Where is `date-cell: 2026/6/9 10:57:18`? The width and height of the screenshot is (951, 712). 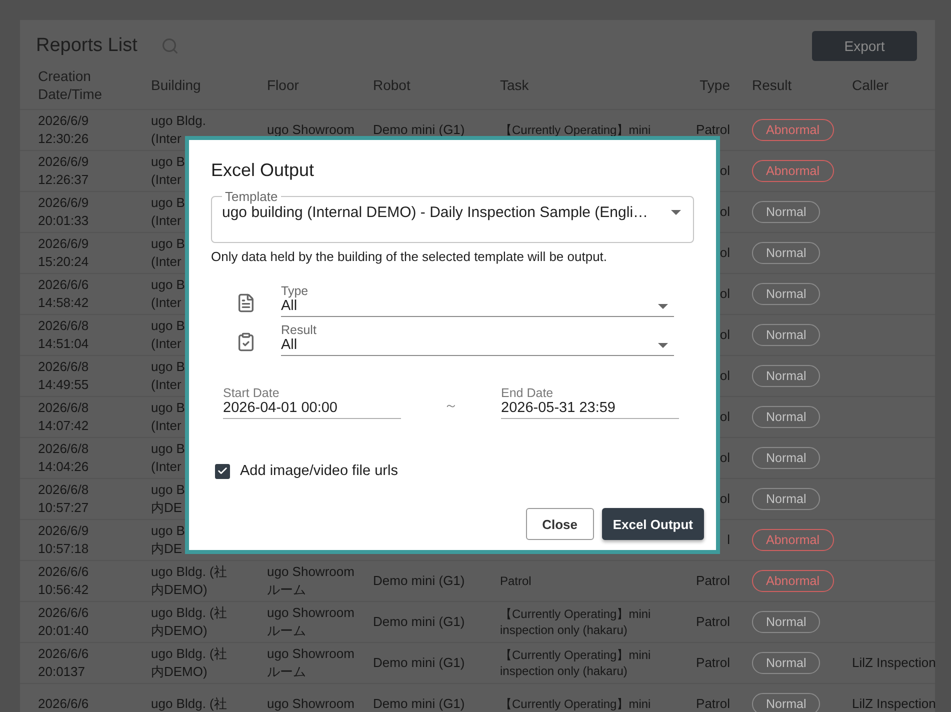
date-cell: 2026/6/9 10:57:18 is located at coordinates (63, 540).